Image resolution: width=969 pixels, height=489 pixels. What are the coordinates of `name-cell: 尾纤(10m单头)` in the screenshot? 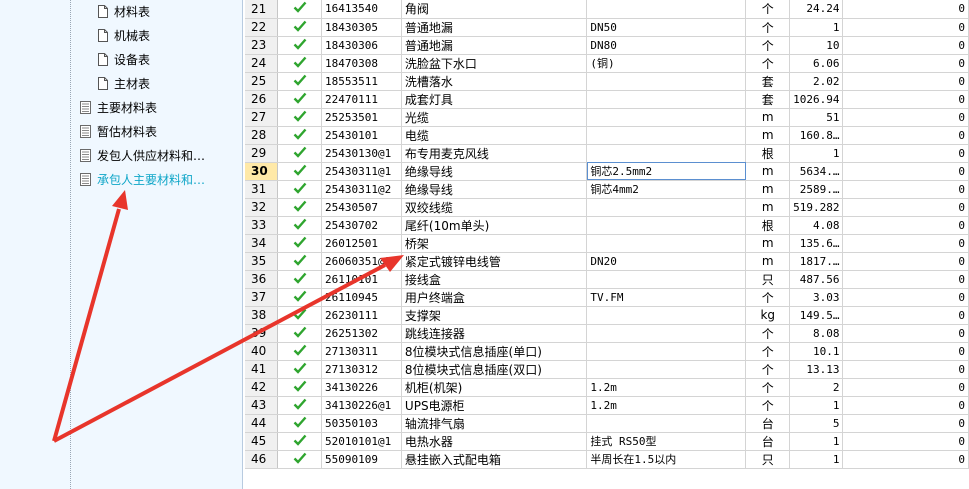 It's located at (494, 225).